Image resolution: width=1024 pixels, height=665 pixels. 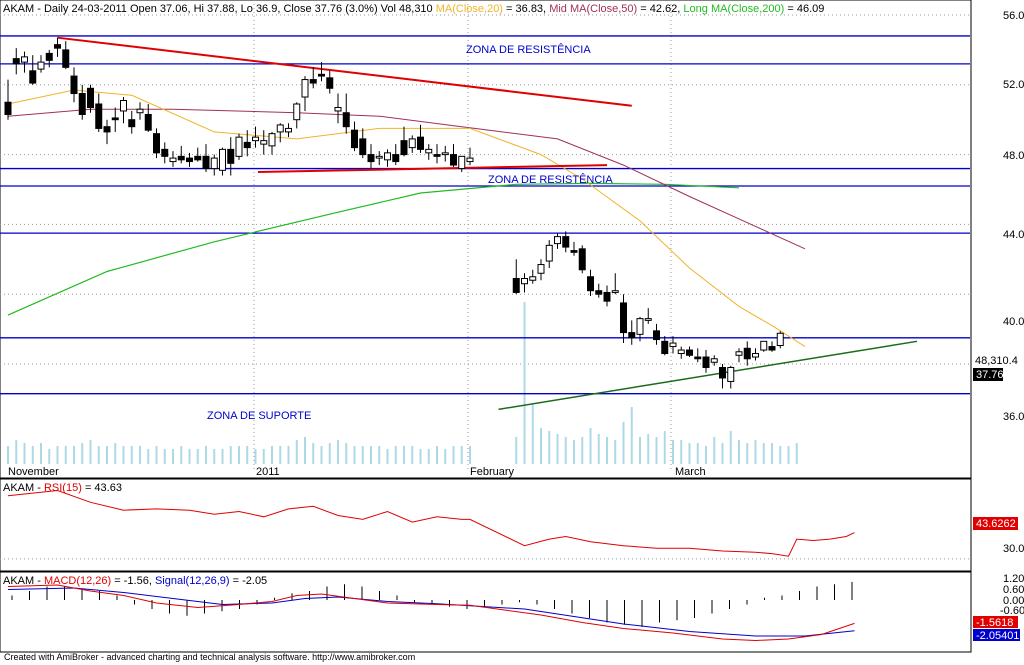 What do you see at coordinates (492, 472) in the screenshot?
I see `x-label-february: February` at bounding box center [492, 472].